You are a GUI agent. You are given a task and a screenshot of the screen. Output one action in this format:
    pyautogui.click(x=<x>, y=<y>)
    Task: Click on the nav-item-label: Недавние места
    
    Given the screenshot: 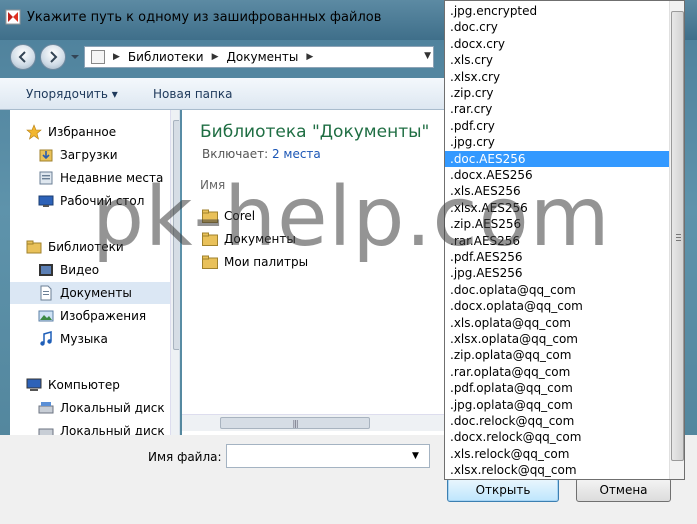 What is the action you would take?
    pyautogui.click(x=112, y=178)
    